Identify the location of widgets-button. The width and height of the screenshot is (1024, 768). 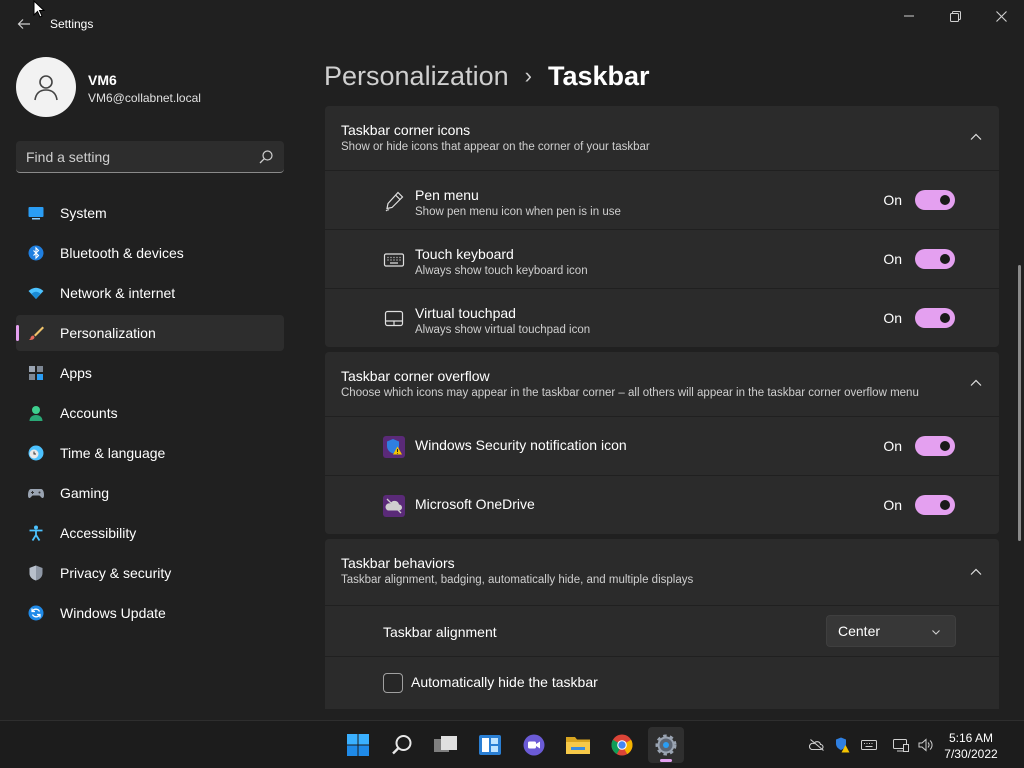
(490, 745).